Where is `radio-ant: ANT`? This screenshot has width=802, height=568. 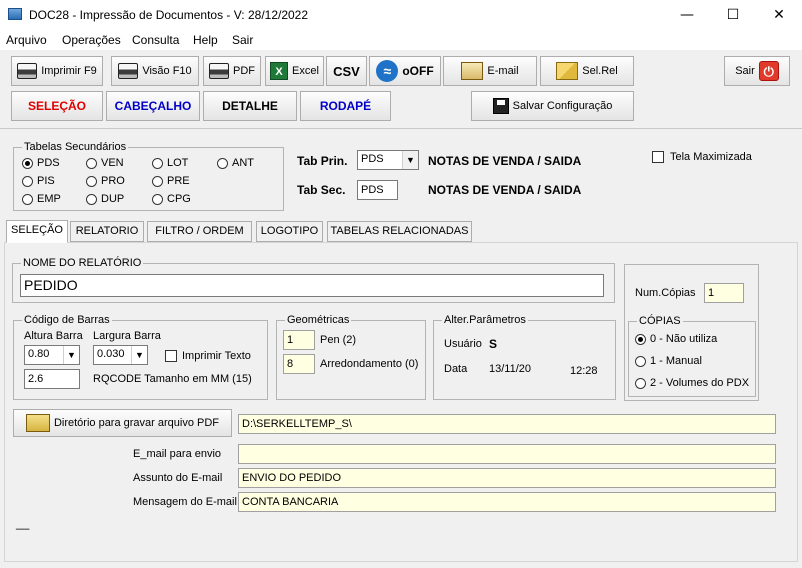
radio-ant: ANT is located at coordinates (235, 163).